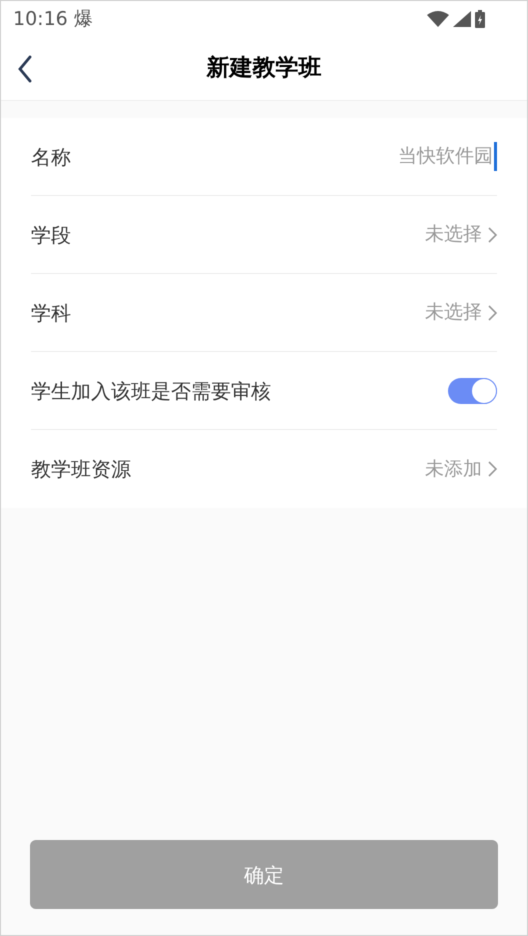 The image size is (528, 936). I want to click on field-label: 学科, so click(51, 313).